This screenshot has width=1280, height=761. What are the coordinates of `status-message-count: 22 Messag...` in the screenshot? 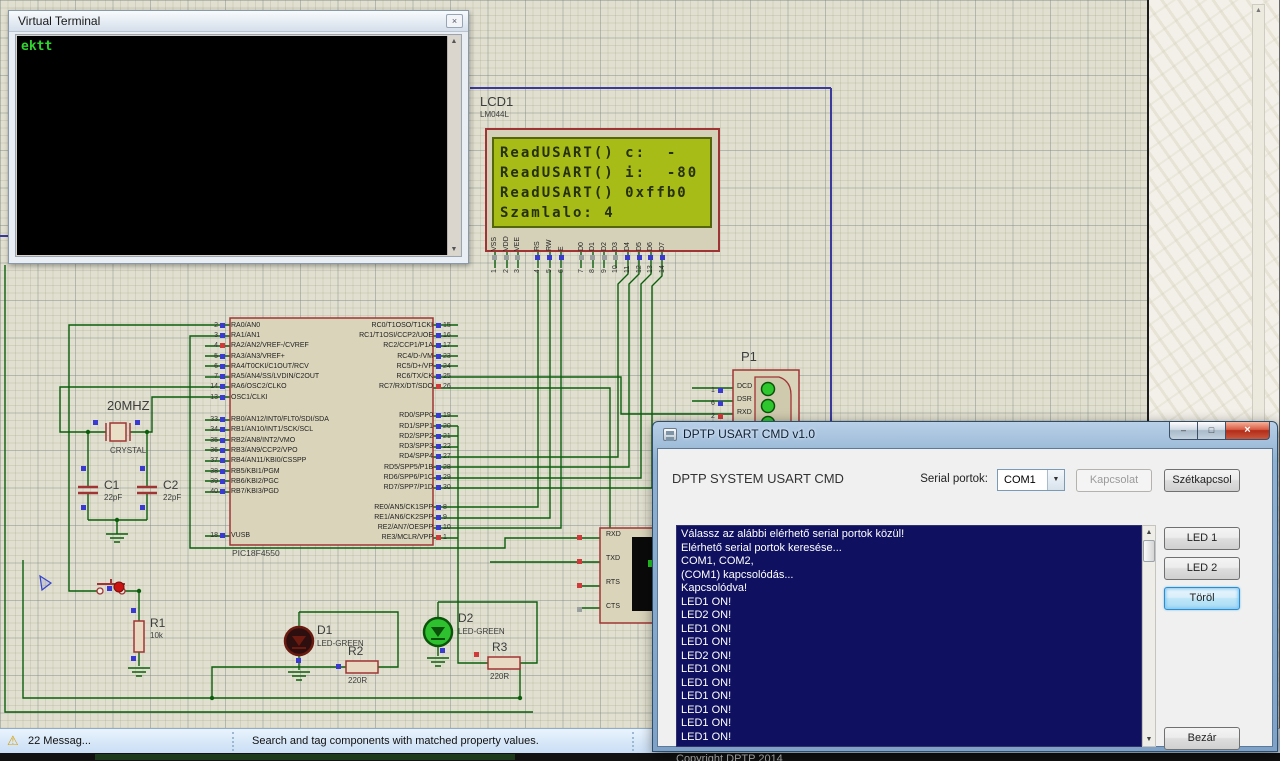 It's located at (59, 741).